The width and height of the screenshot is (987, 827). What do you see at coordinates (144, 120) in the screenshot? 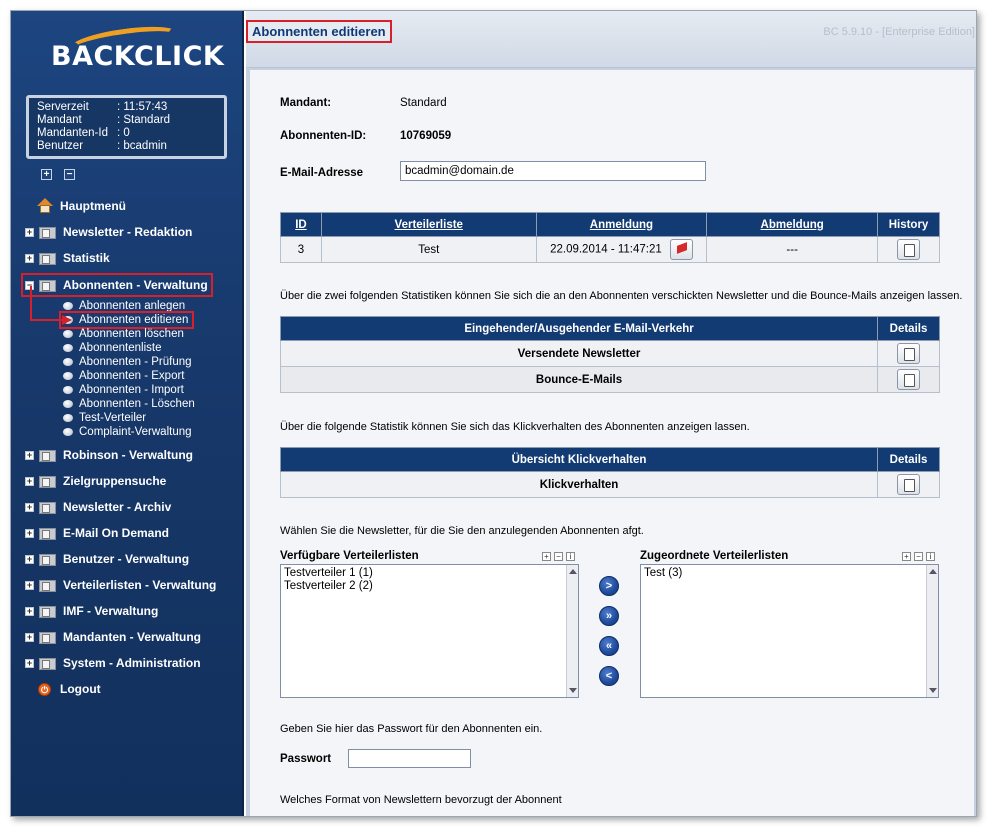
I see `server-info-value: : Standard` at bounding box center [144, 120].